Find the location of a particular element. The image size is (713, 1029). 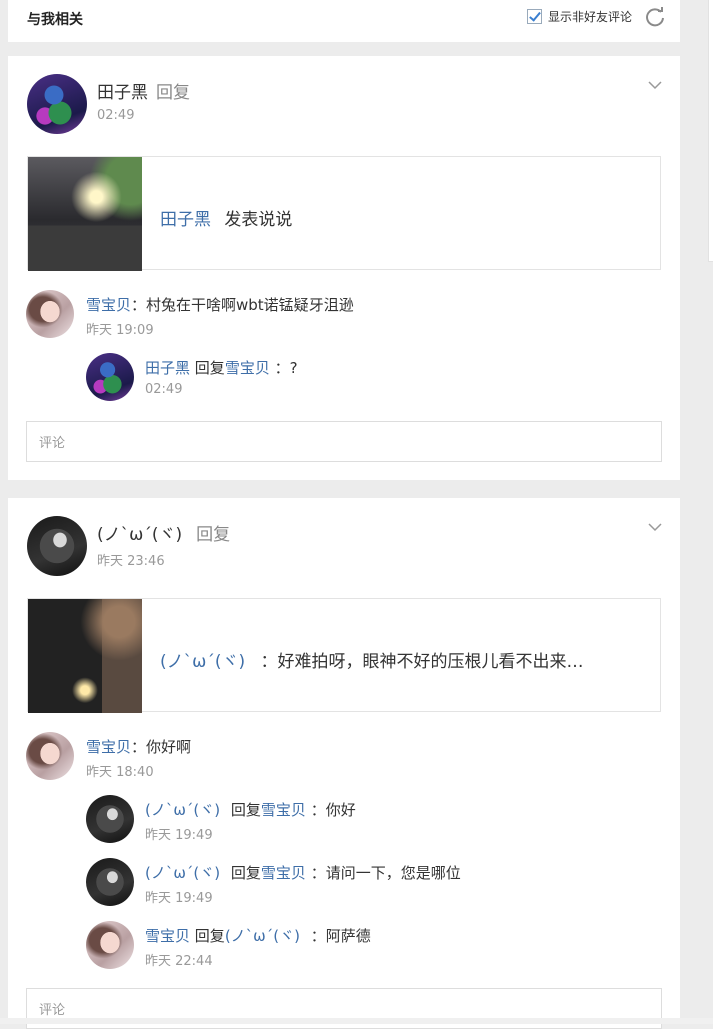

reply: (ノ`ω´(ヾ) 回复雪宝贝 ：请问一下，您是哪位 is located at coordinates (303, 872).